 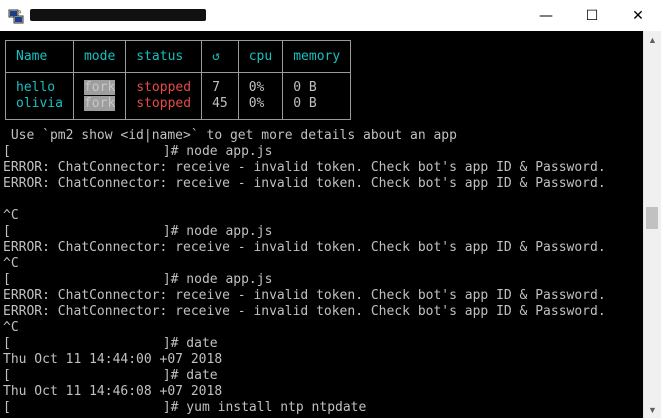 What do you see at coordinates (99, 56) in the screenshot?
I see `col-mode: mode` at bounding box center [99, 56].